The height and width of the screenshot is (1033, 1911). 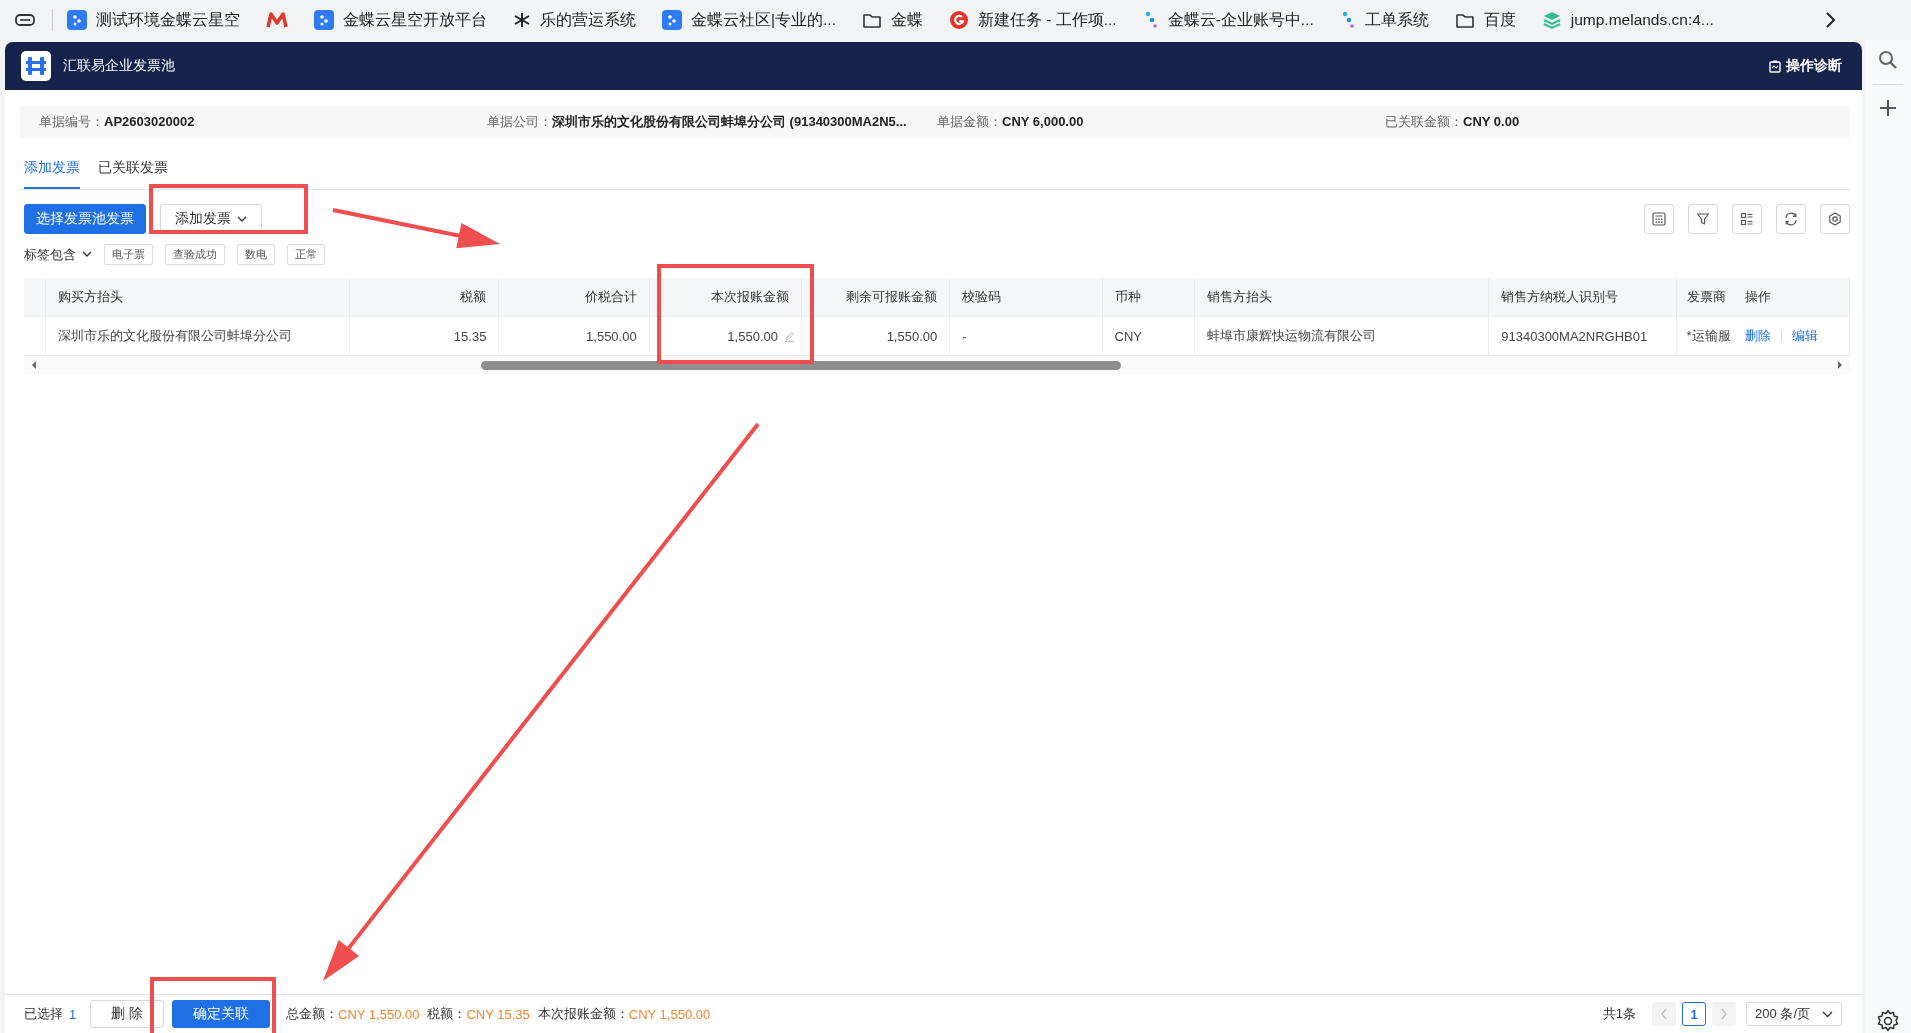 What do you see at coordinates (1619, 1014) in the screenshot?
I see `total-count: 共1条` at bounding box center [1619, 1014].